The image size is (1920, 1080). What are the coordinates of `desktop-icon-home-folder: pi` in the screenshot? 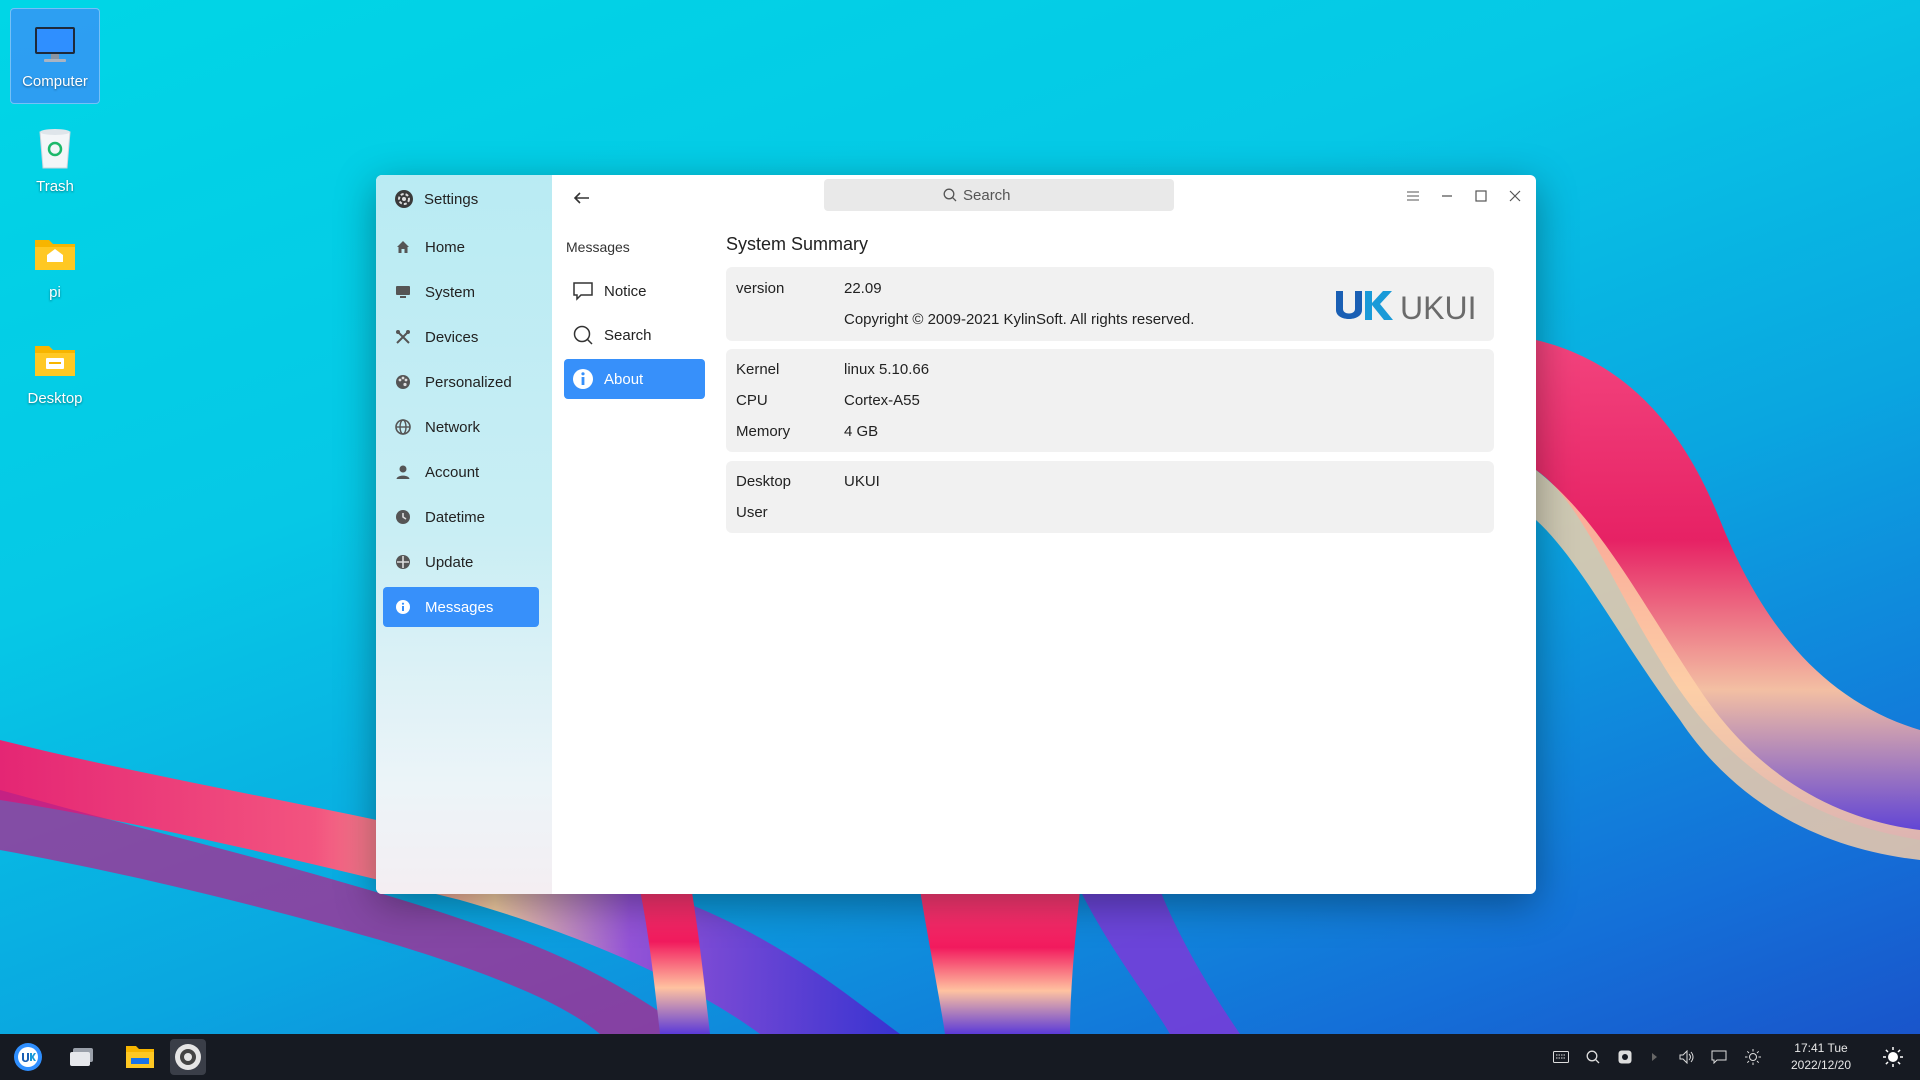 It's located at (55, 268).